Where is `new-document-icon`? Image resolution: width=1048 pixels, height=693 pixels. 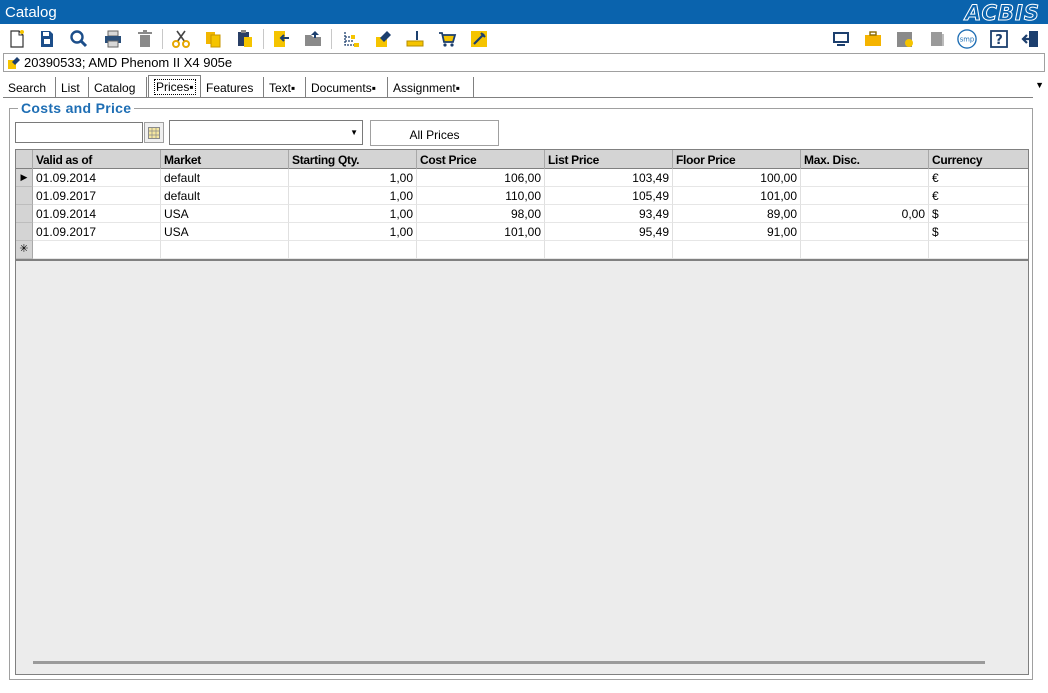
new-document-icon is located at coordinates (17, 39).